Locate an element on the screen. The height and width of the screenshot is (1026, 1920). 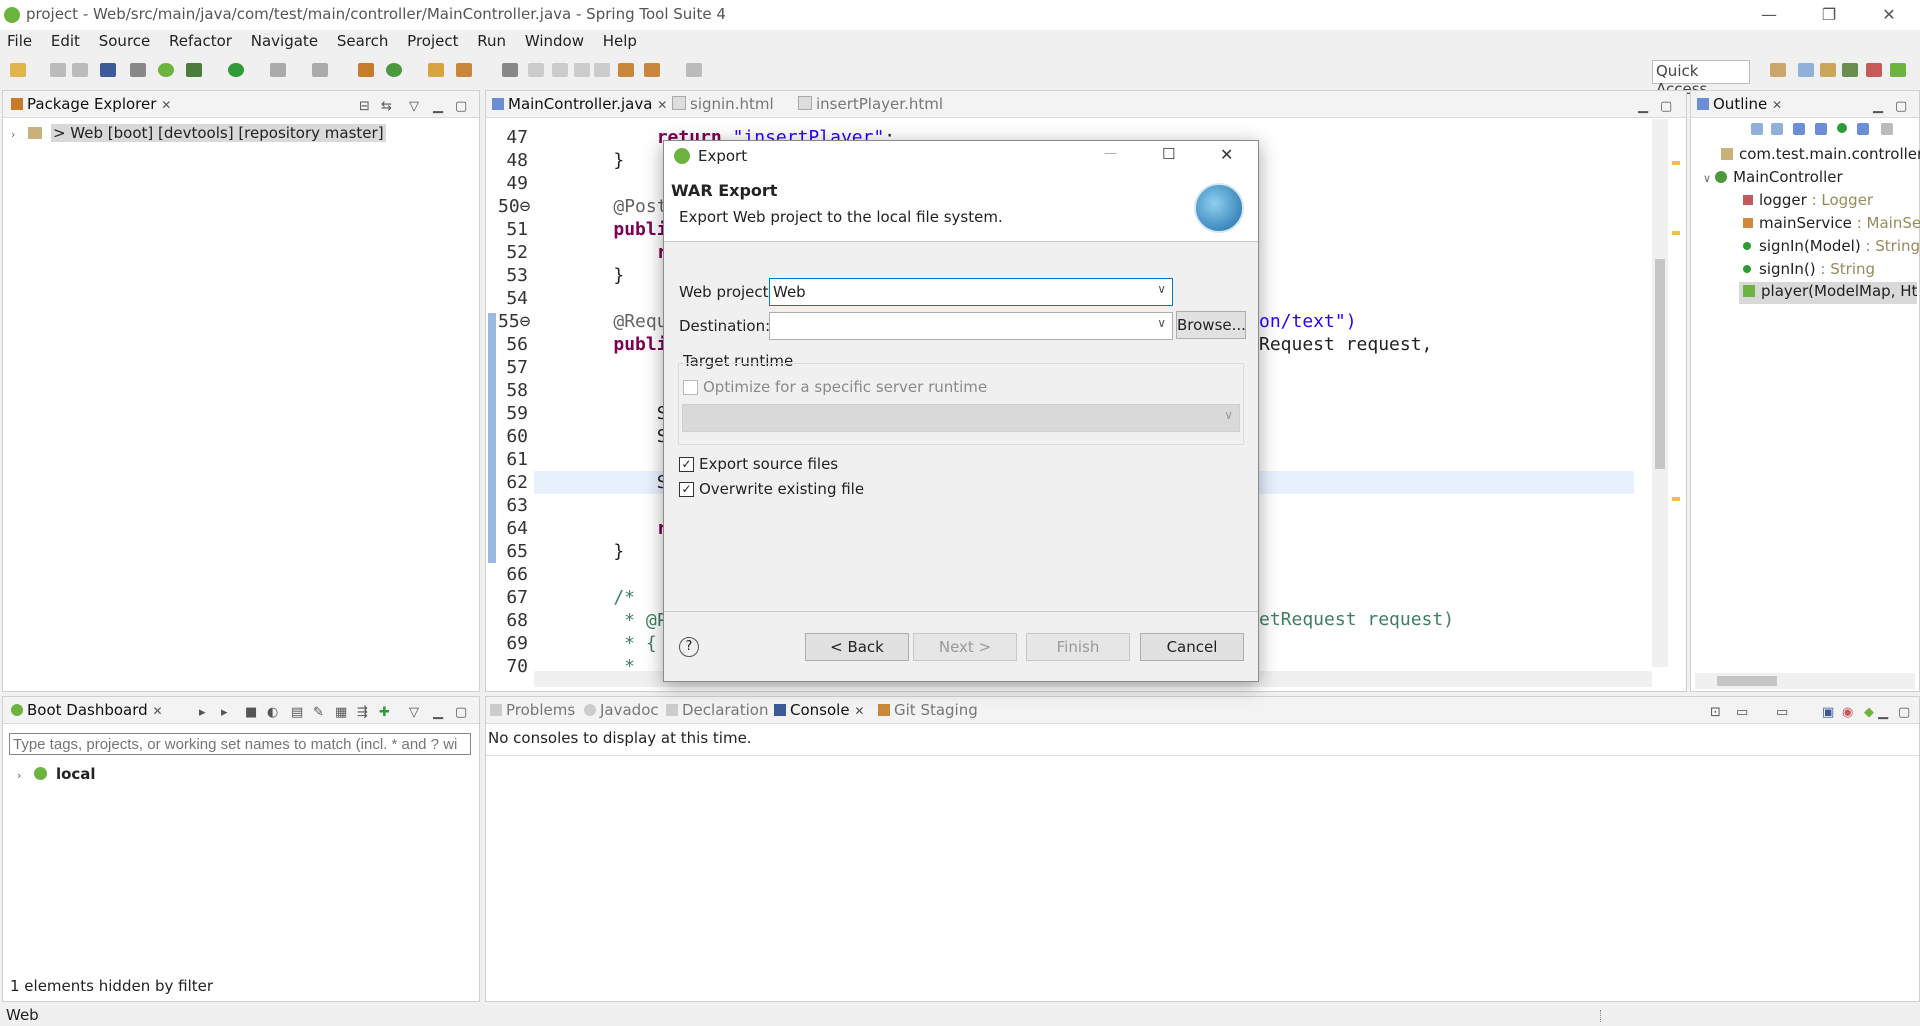
tab-declaration: Declaration is located at coordinates (717, 710).